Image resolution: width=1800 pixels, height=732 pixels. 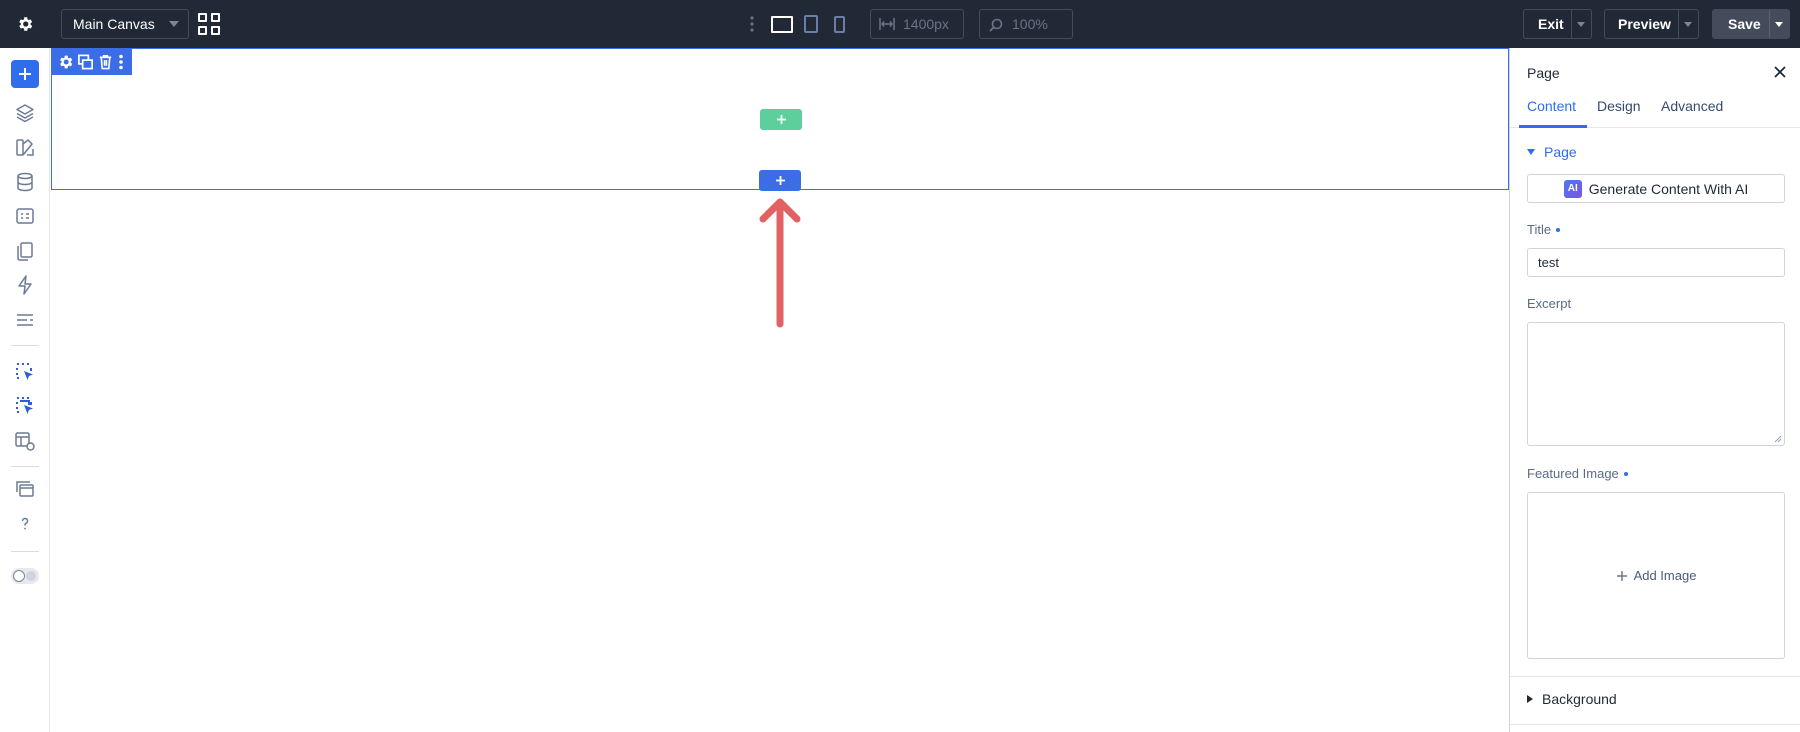 I want to click on panel-title: Page, so click(x=1543, y=73).